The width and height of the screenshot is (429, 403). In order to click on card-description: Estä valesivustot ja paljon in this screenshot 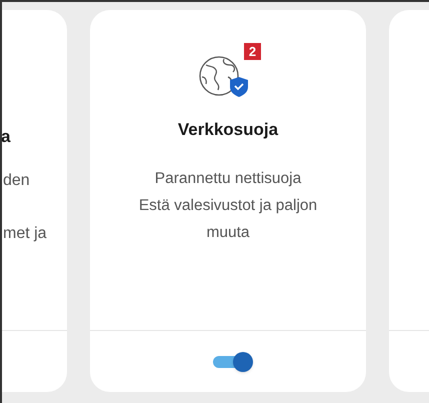, I will do `click(228, 206)`.